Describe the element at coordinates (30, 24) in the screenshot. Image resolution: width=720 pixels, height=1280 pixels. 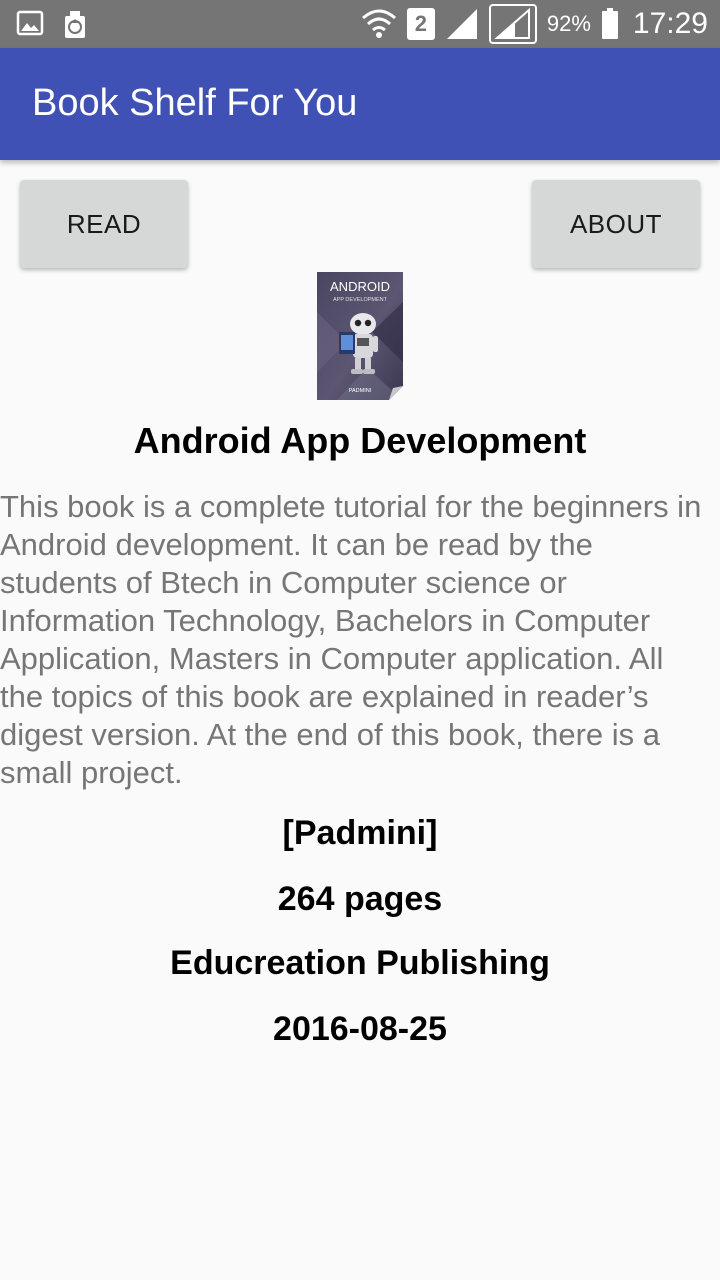
I see `gallery-notification-icon` at that location.